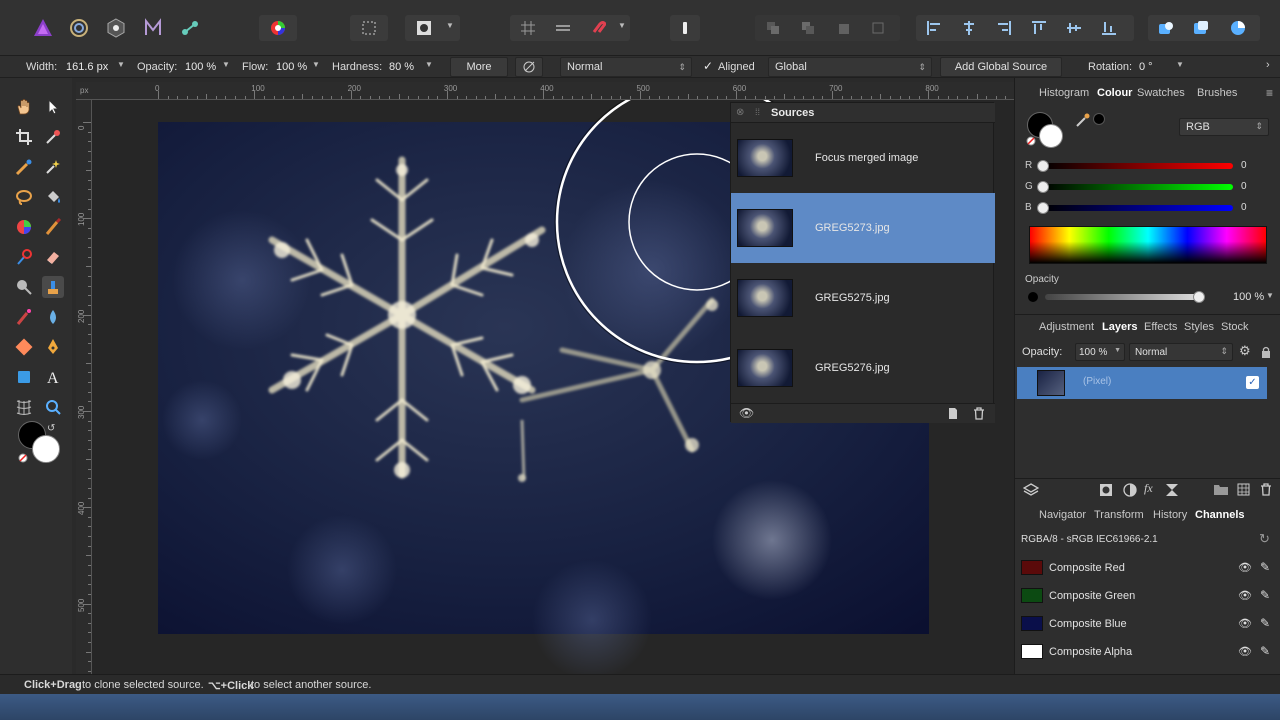 This screenshot has height=720, width=1280. Describe the element at coordinates (24, 347) in the screenshot. I see `gradient-tool-icon` at that location.